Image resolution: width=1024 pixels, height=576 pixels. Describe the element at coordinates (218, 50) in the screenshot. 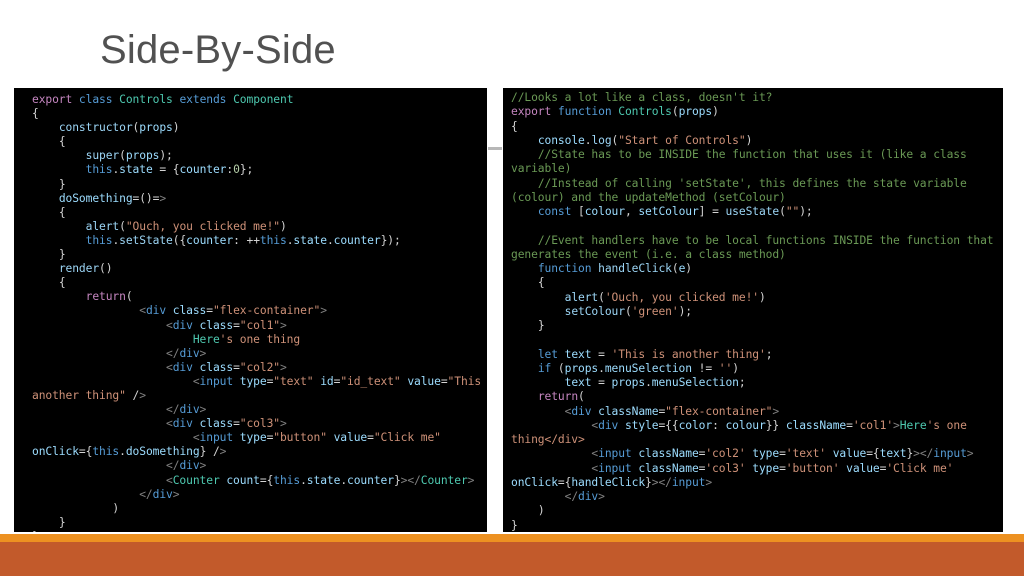

I see `page-title: Side-By-Side` at that location.